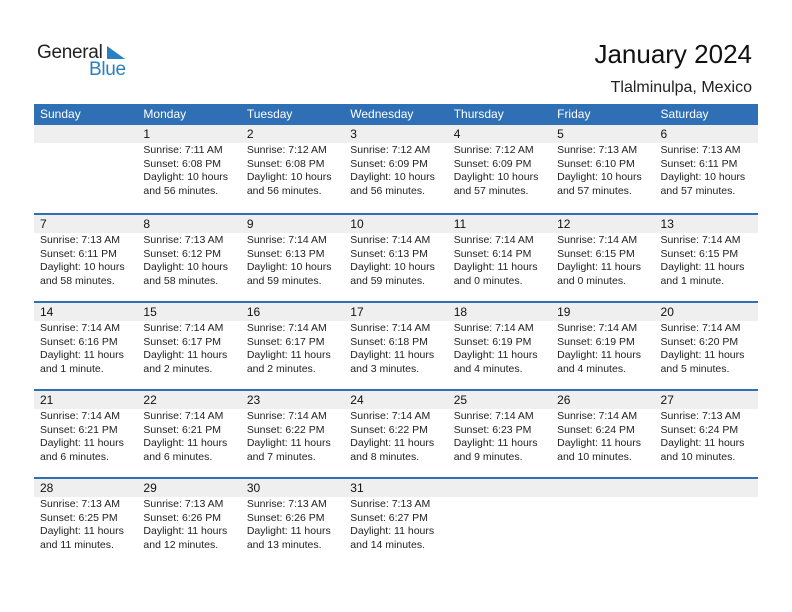  What do you see at coordinates (564, 224) in the screenshot?
I see `day-number: 12` at bounding box center [564, 224].